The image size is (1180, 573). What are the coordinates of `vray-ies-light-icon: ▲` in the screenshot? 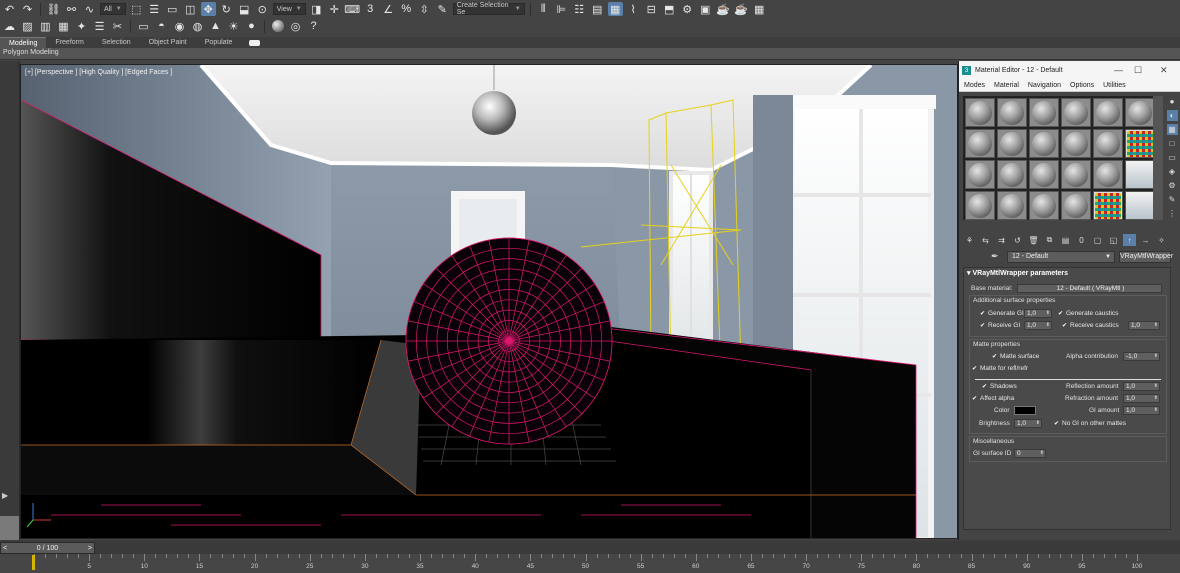 It's located at (215, 26).